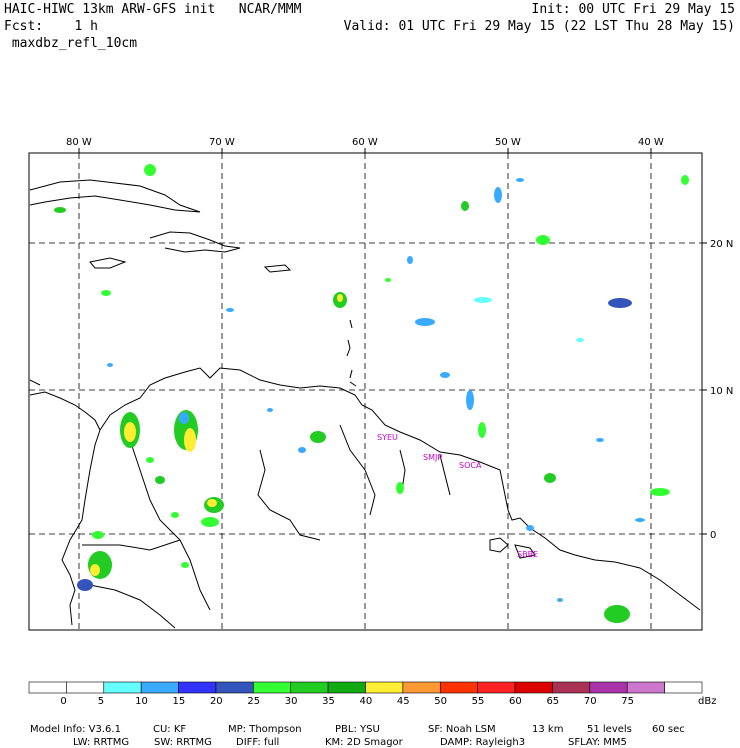  Describe the element at coordinates (478, 701) in the screenshot. I see `colorbar-tick-label: 55` at that location.